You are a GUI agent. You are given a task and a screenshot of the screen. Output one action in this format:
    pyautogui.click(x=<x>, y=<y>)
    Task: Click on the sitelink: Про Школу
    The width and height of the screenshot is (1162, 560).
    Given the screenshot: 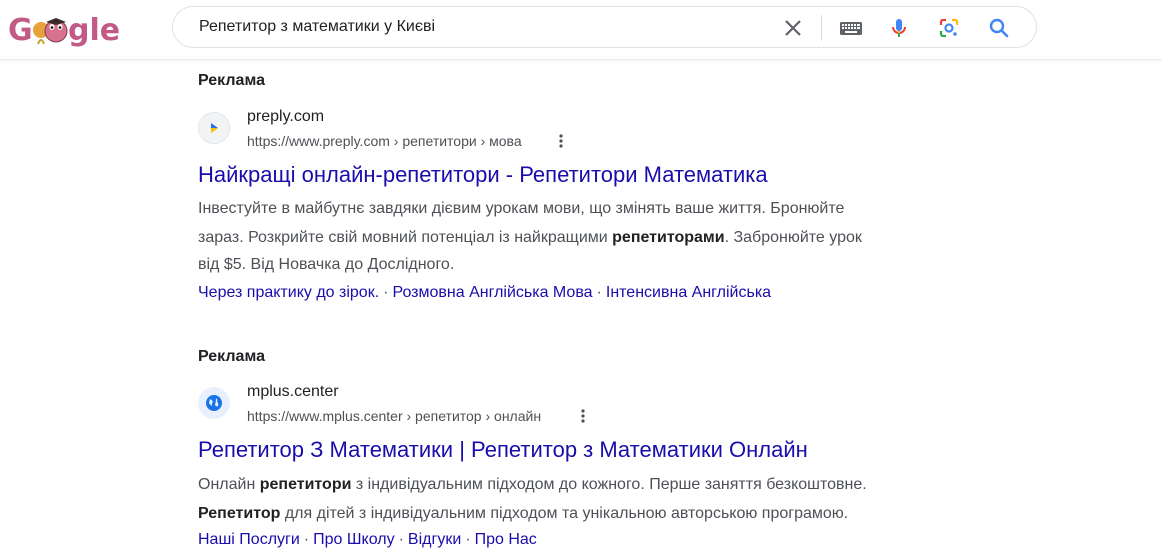 What is the action you would take?
    pyautogui.click(x=353, y=539)
    